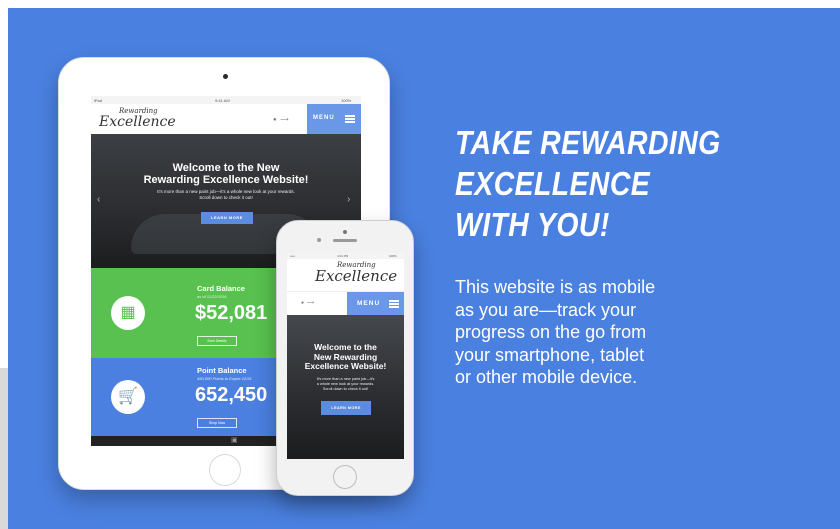 The height and width of the screenshot is (529, 840). Describe the element at coordinates (553, 183) in the screenshot. I see `headline-line2: EXCELLENCE` at that location.